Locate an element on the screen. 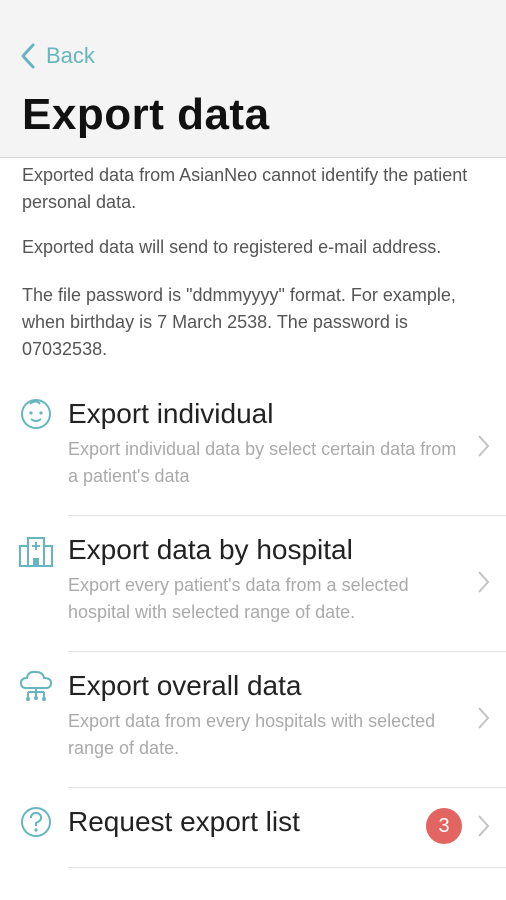 This screenshot has height=900, width=506. request-export-list-title: Request export list is located at coordinates (184, 821).